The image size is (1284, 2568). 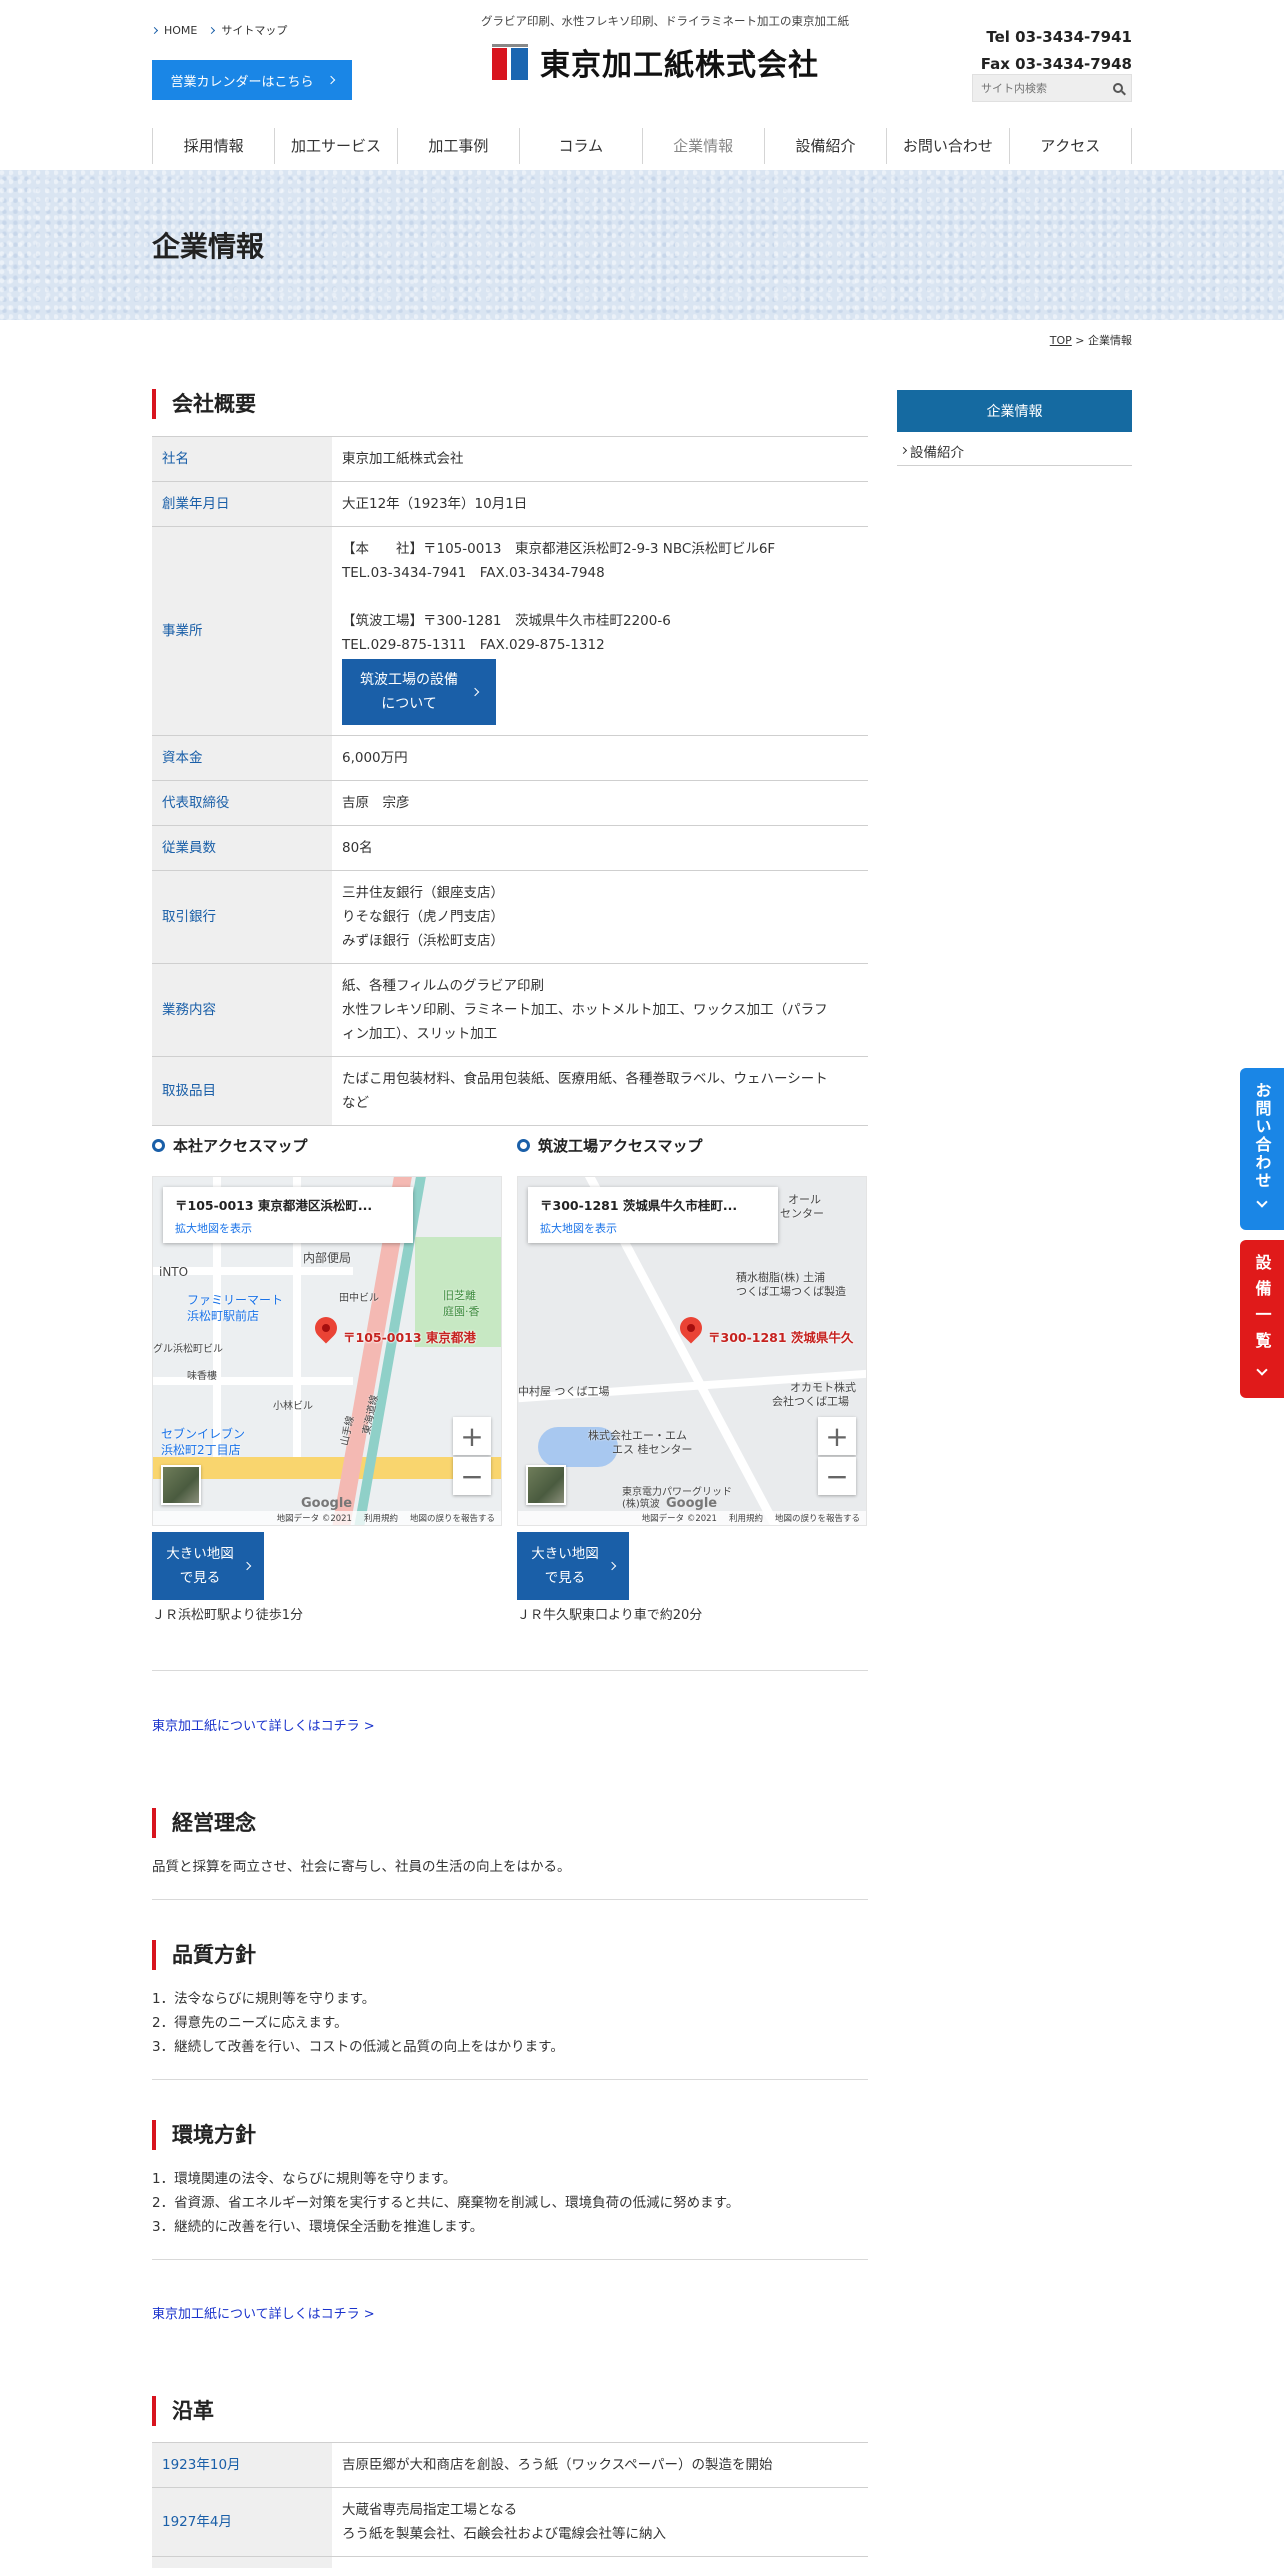 What do you see at coordinates (1262, 1202) in the screenshot?
I see `chevron-down-icon` at bounding box center [1262, 1202].